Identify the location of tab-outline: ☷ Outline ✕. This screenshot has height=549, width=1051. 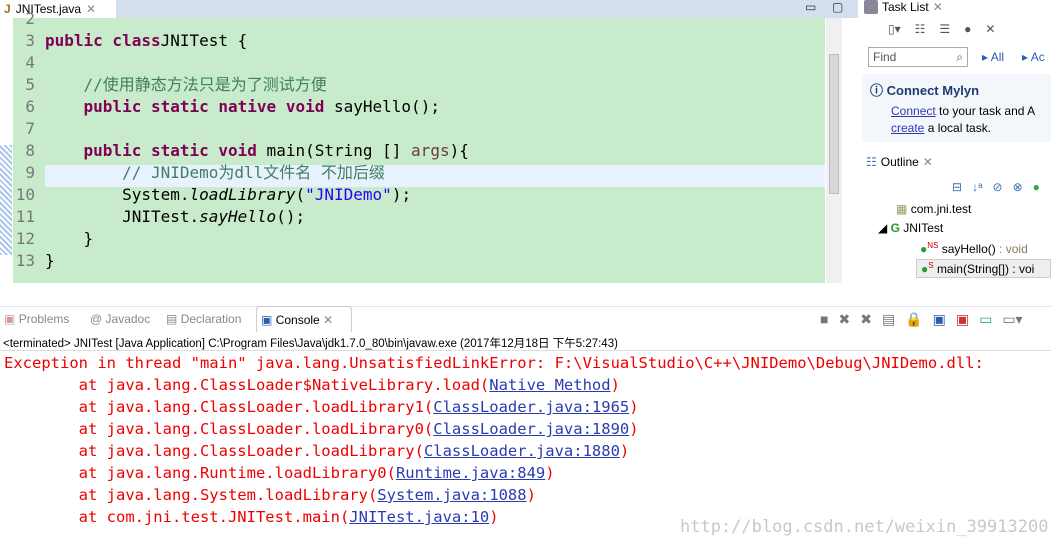
(899, 162).